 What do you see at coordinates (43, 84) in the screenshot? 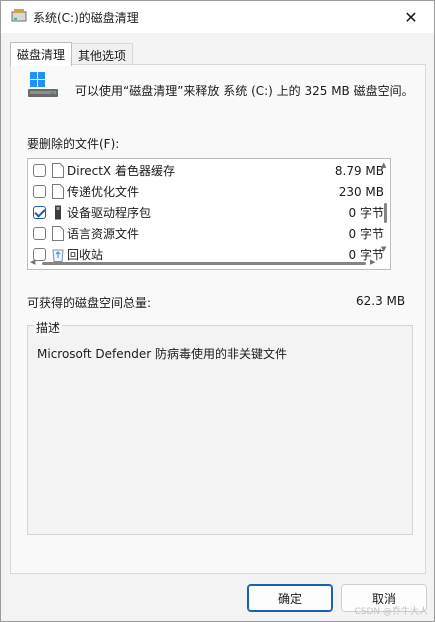
I see `drive-icon` at bounding box center [43, 84].